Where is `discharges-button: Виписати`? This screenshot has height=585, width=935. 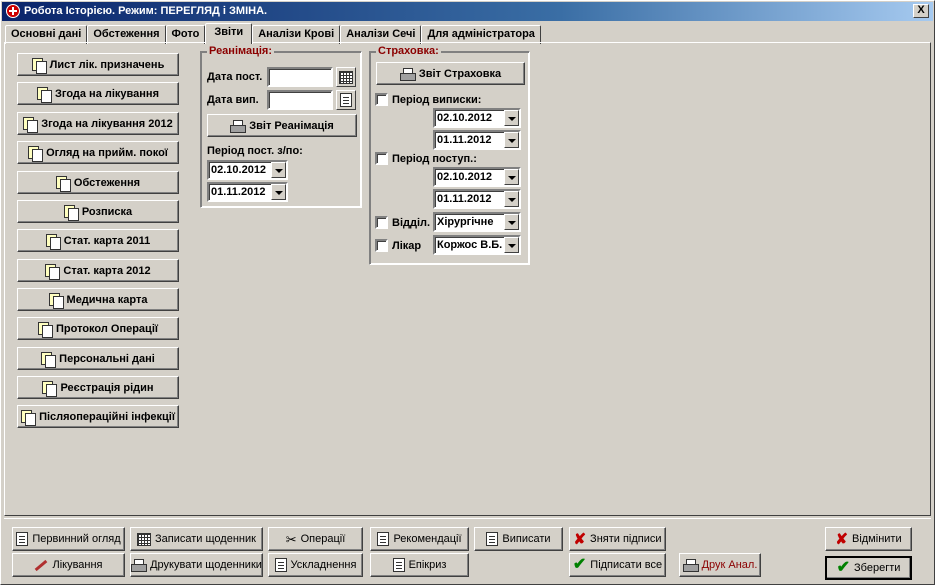 discharges-button: Виписати is located at coordinates (518, 539).